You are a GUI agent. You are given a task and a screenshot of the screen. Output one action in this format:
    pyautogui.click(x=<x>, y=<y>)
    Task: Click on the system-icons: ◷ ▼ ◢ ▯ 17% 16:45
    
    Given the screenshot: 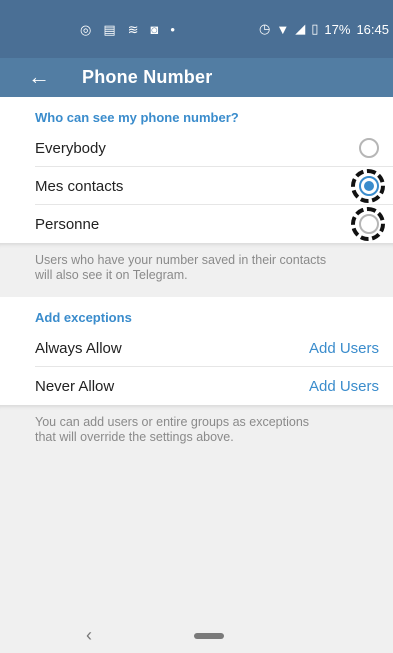 What is the action you would take?
    pyautogui.click(x=324, y=29)
    